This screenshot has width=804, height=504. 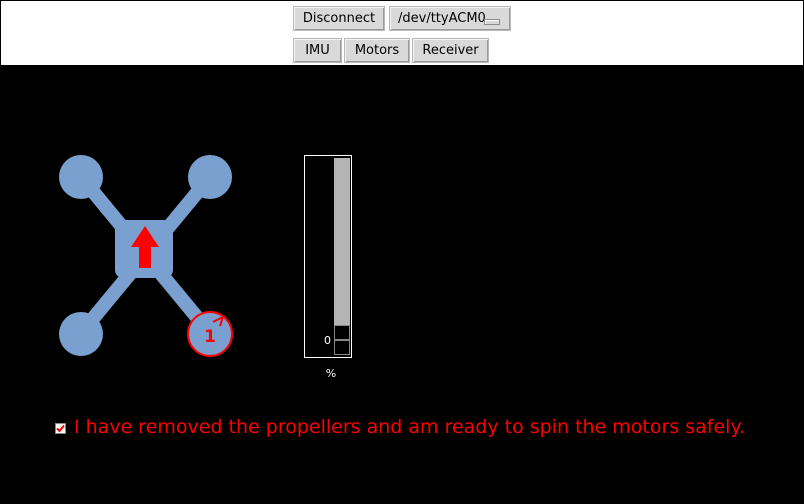 What do you see at coordinates (342, 332) in the screenshot?
I see `gauge-handle-top` at bounding box center [342, 332].